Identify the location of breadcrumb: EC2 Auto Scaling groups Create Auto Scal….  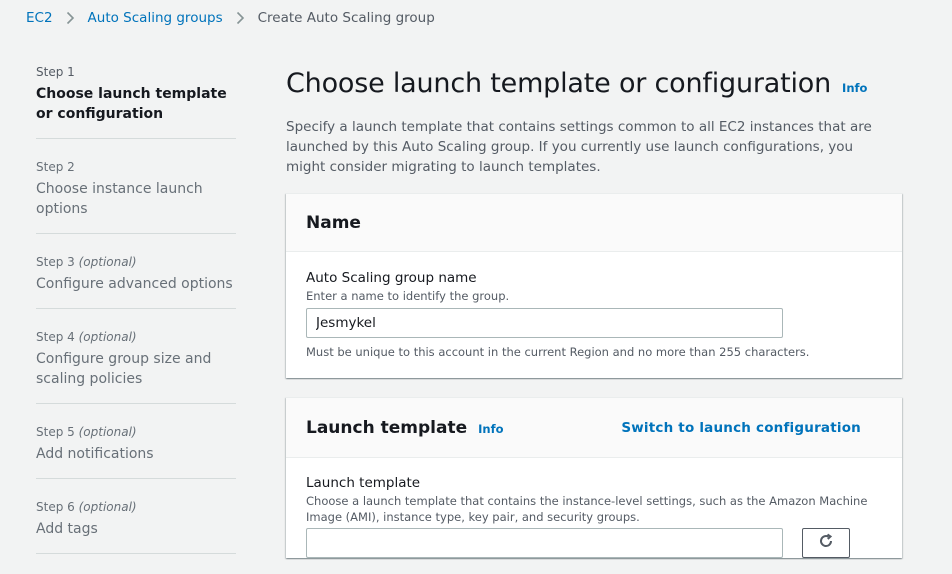
(230, 18).